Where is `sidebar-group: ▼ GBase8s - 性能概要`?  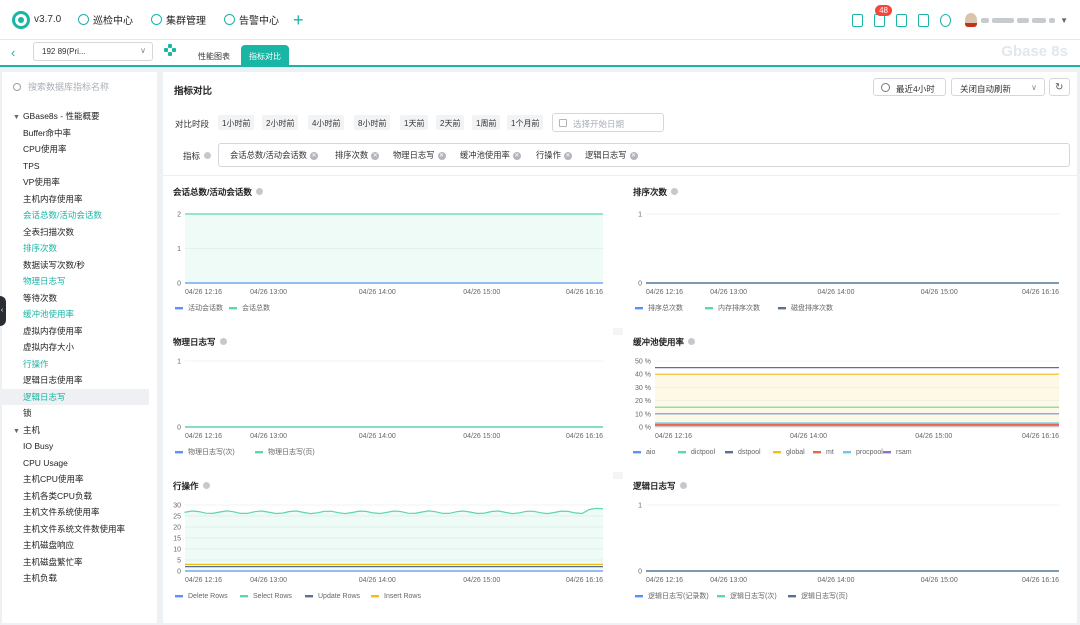
sidebar-group: ▼ GBase8s - 性能概要 is located at coordinates (79, 116).